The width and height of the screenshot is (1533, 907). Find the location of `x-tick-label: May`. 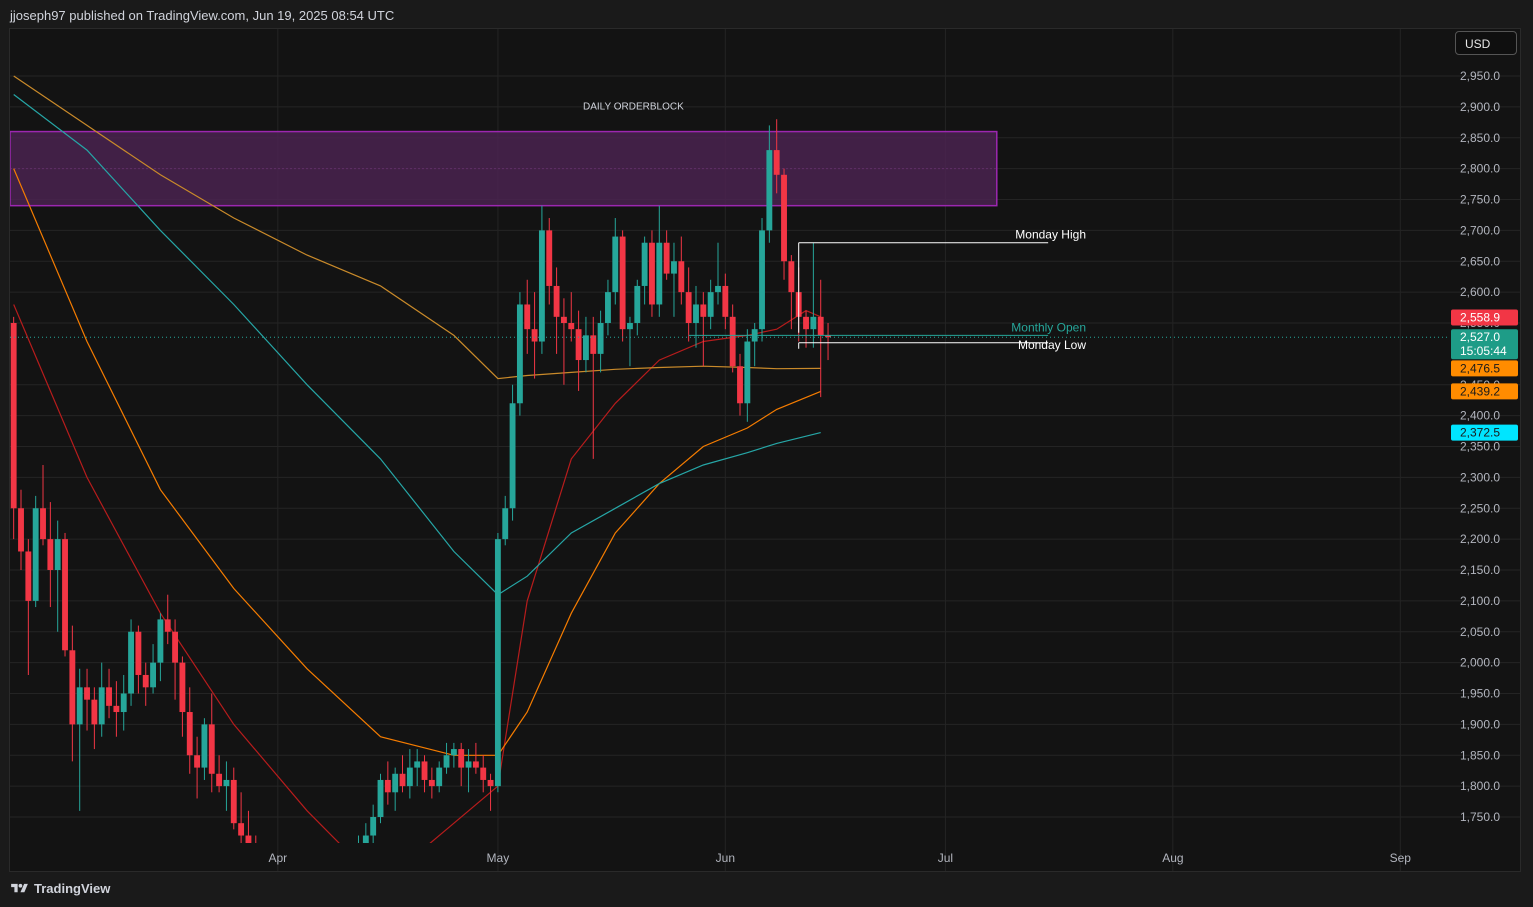

x-tick-label: May is located at coordinates (498, 858).